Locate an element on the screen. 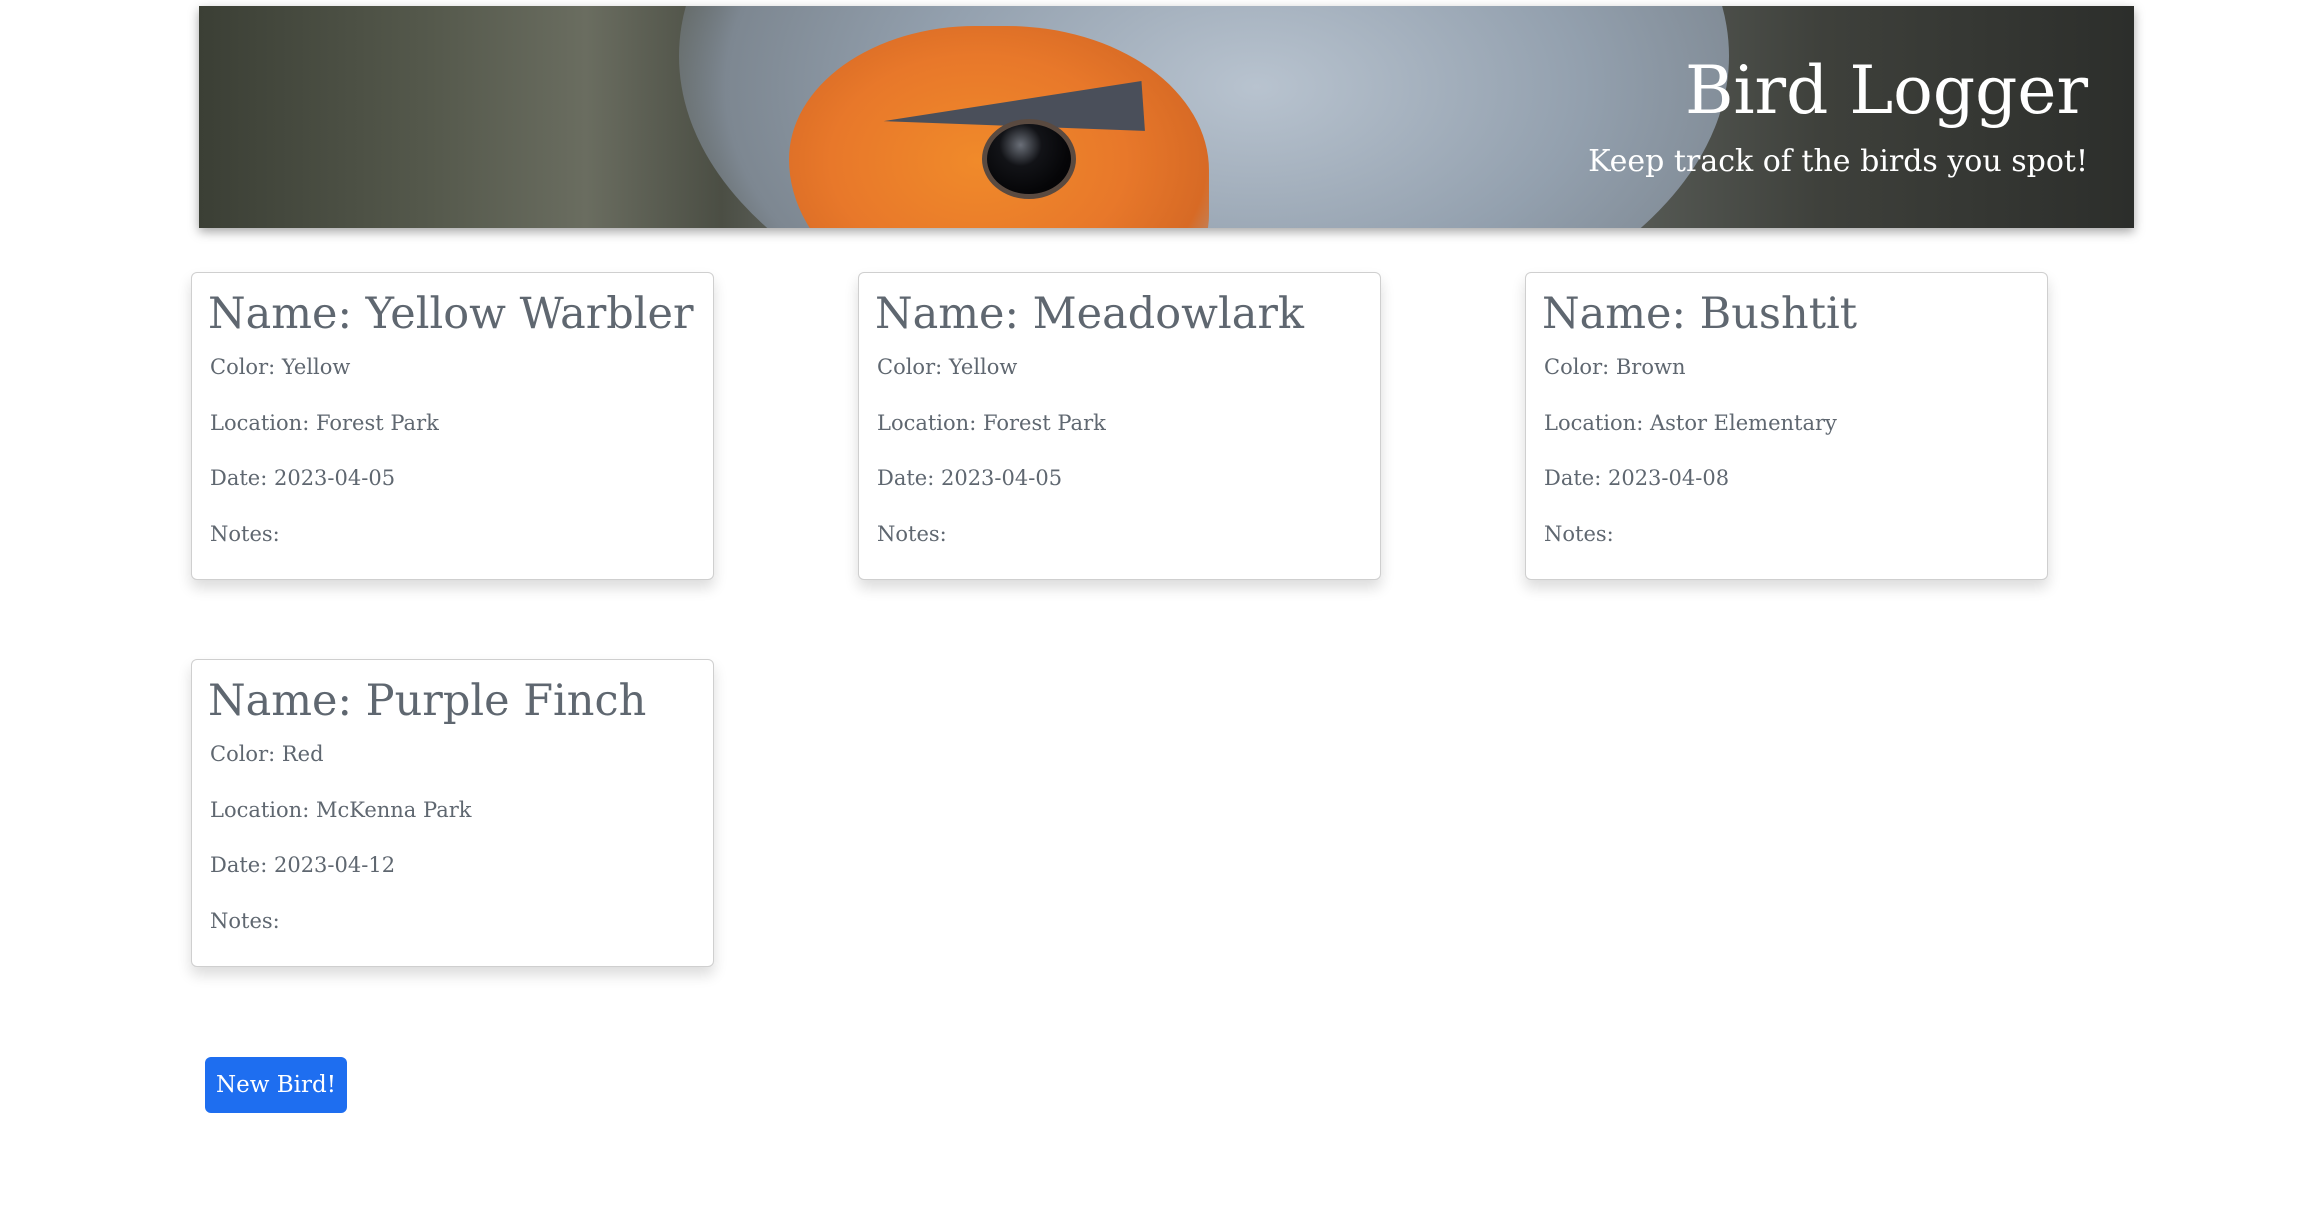 This screenshot has width=2320, height=1214. robin-image-eye is located at coordinates (1029, 159).